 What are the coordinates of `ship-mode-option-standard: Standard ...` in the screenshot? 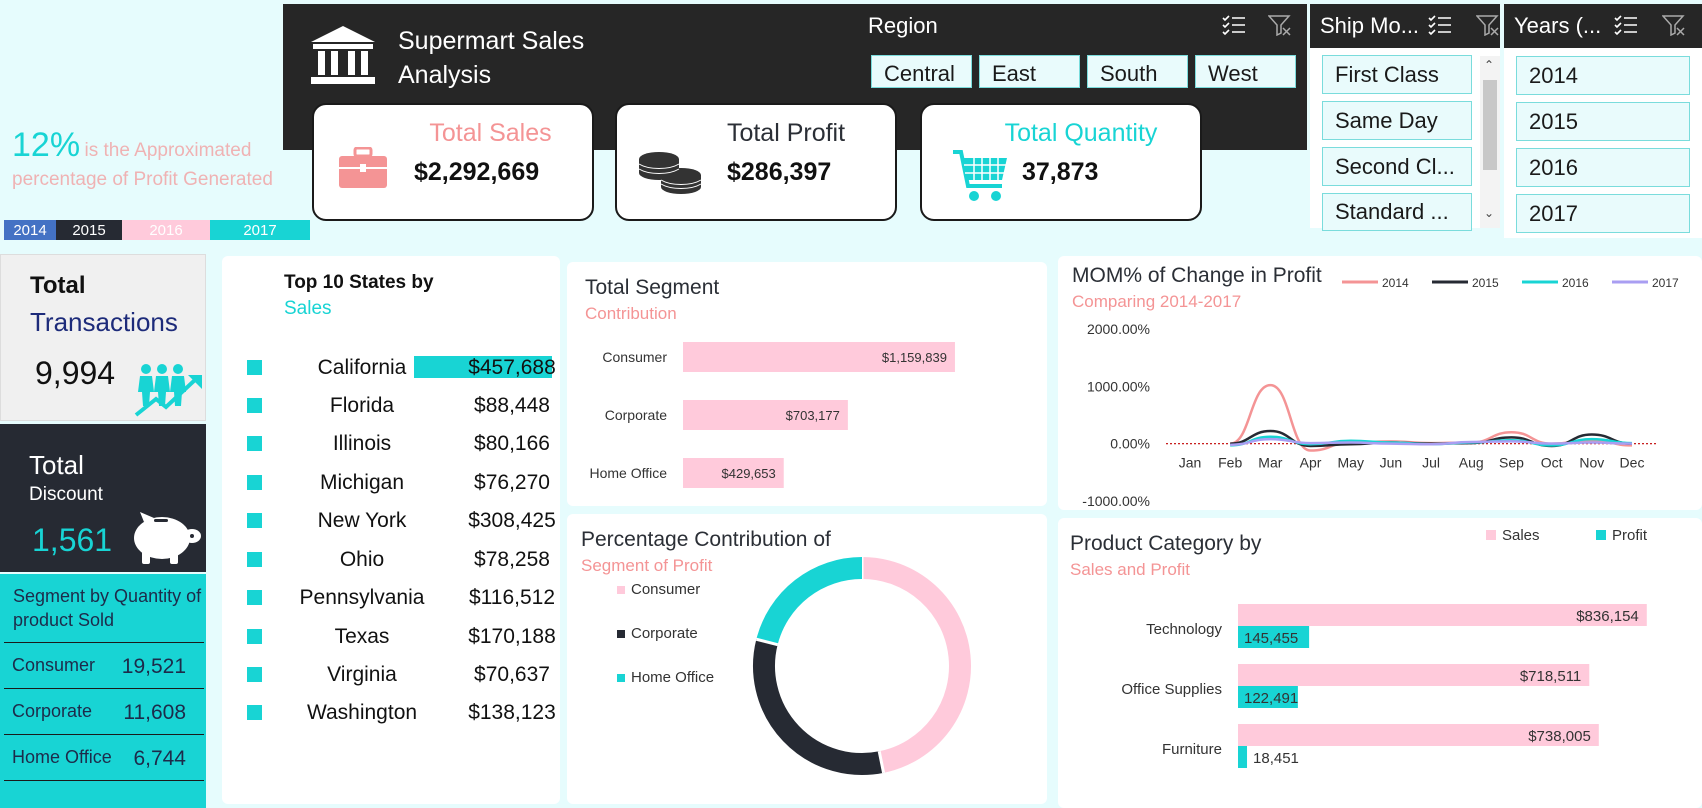 It's located at (1397, 212).